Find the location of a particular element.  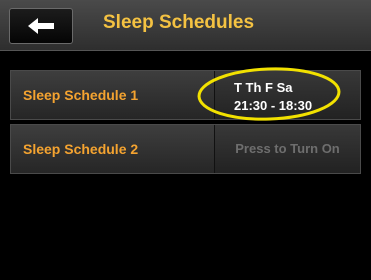

schedule-2-value-button: Press to Turn On is located at coordinates (287, 149).